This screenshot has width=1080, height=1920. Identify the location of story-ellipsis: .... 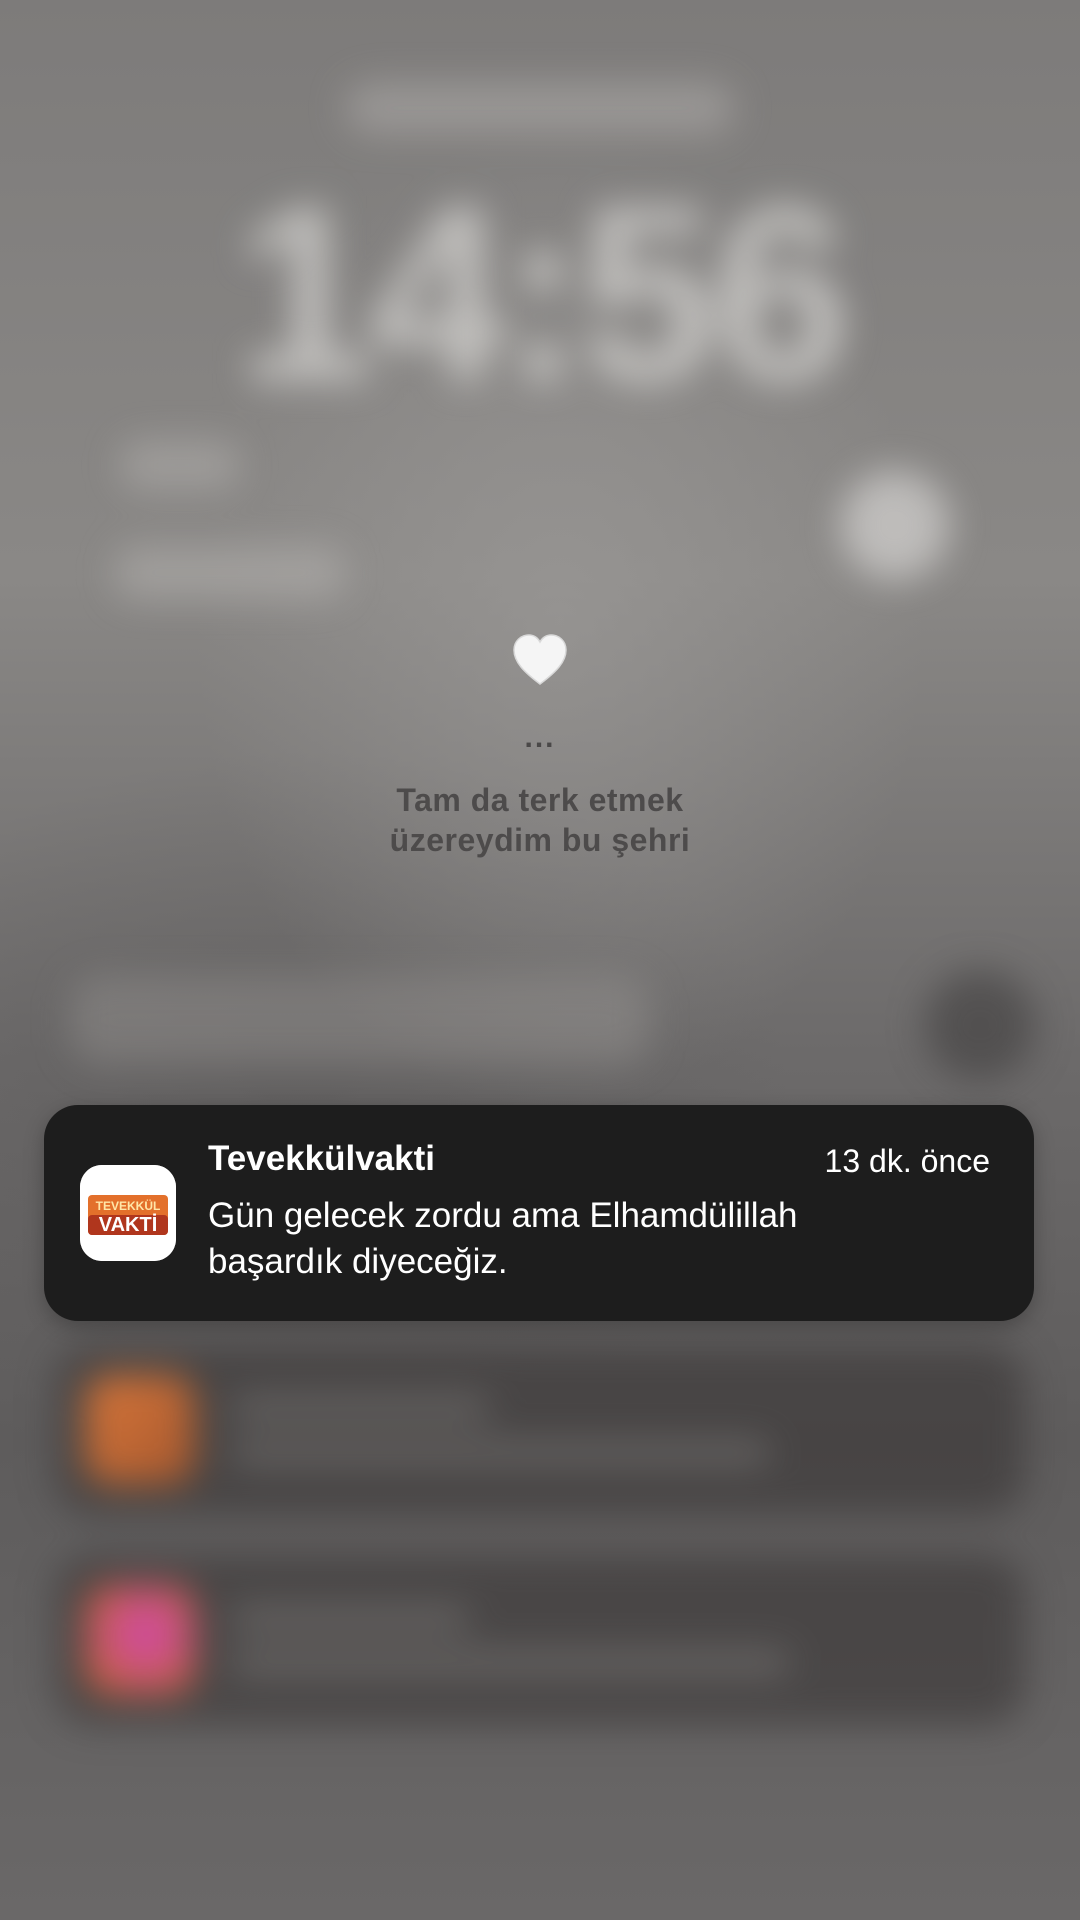
(540, 737).